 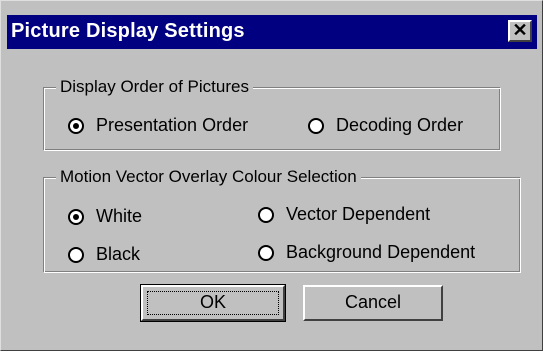 I want to click on display-order-group-label: Display Order of Pictures, so click(x=154, y=87).